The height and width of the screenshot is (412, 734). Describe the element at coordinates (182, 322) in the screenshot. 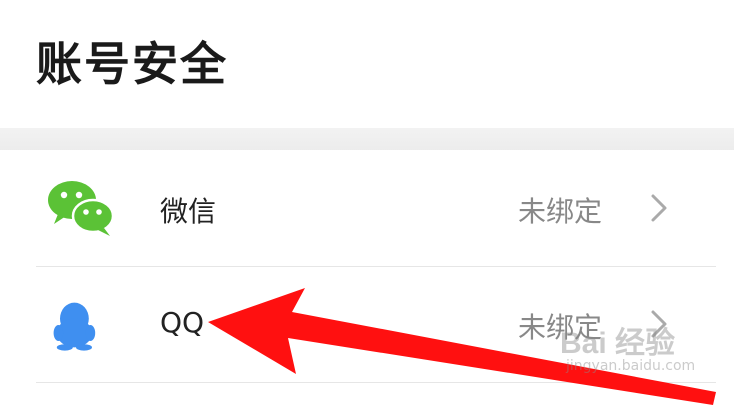

I see `account-label: QQ` at that location.